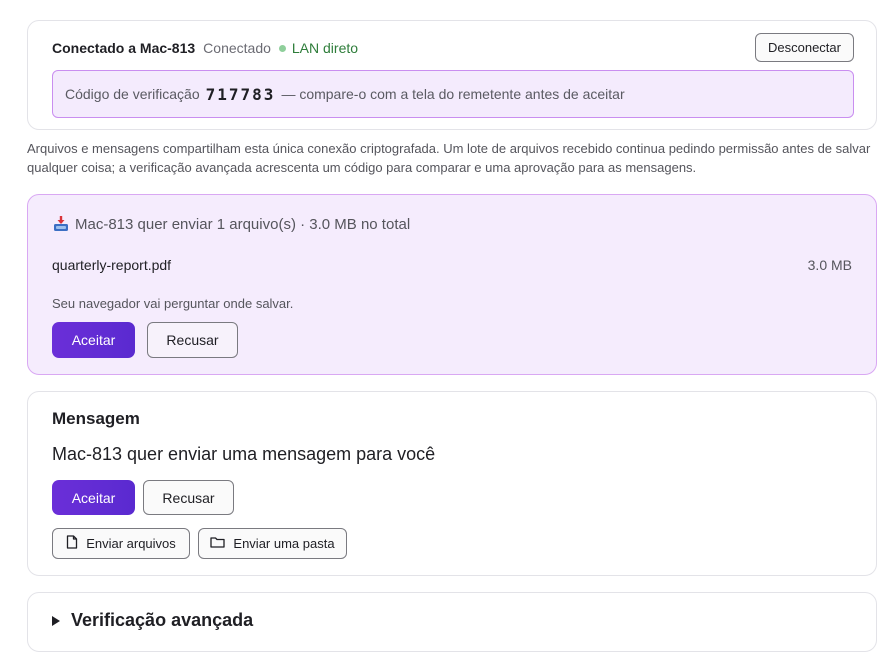 The image size is (892, 652). Describe the element at coordinates (325, 48) in the screenshot. I see `connection-link-type: LAN direto` at that location.